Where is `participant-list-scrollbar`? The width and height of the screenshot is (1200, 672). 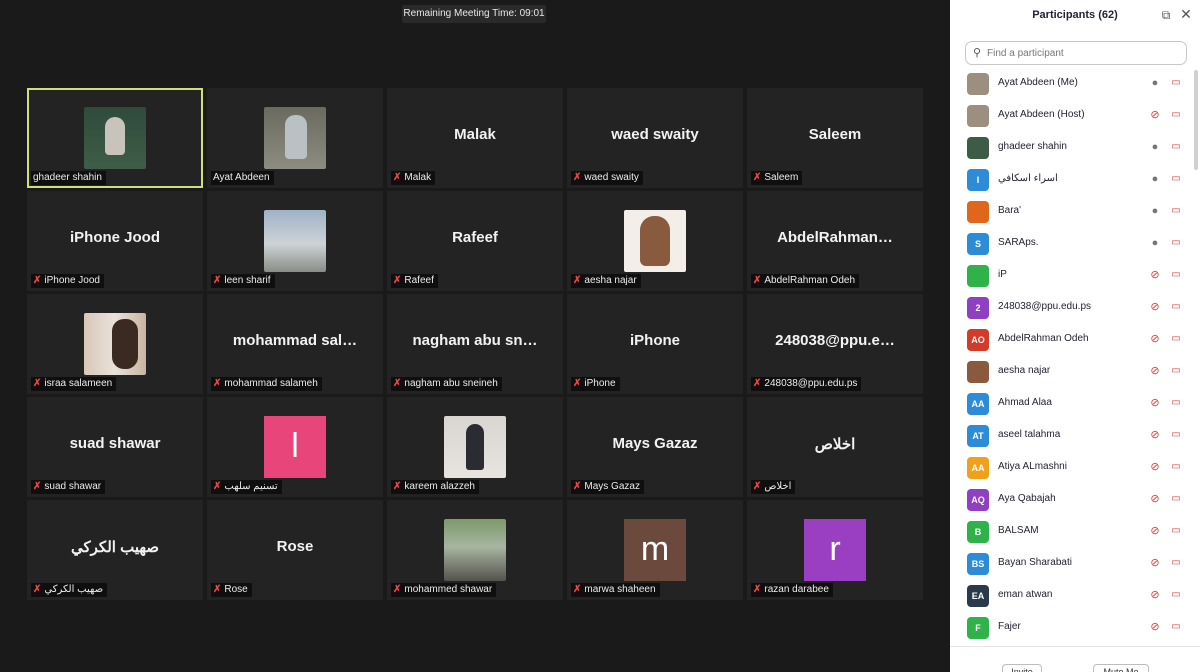 participant-list-scrollbar is located at coordinates (1196, 120).